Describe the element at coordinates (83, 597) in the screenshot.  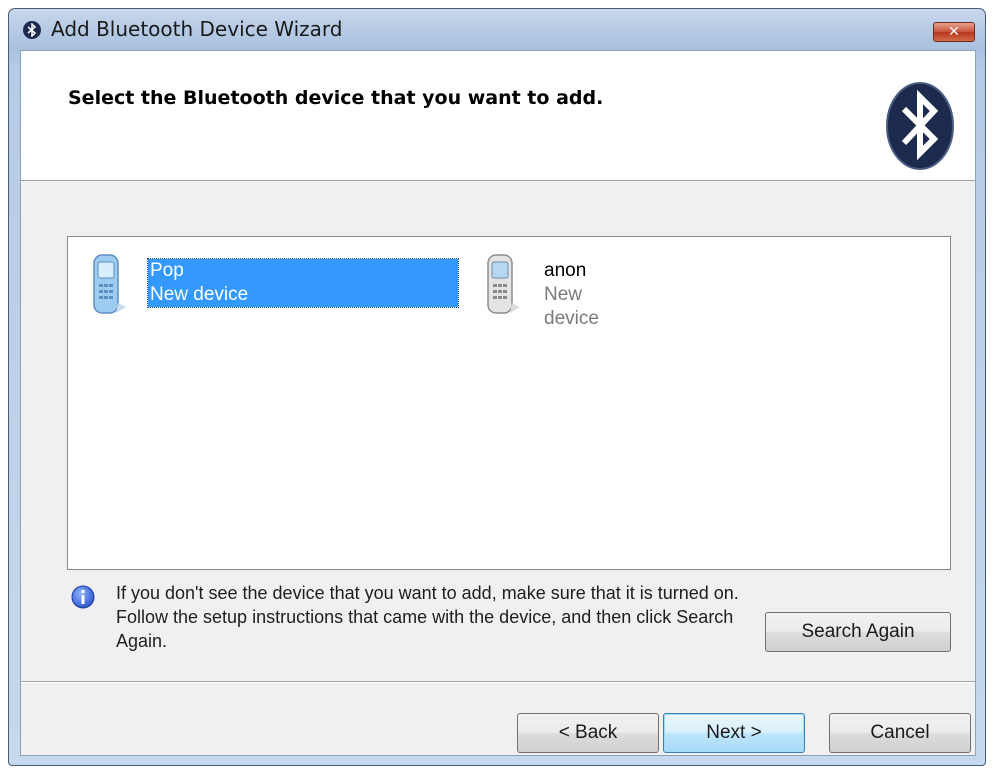
I see `info-icon` at that location.